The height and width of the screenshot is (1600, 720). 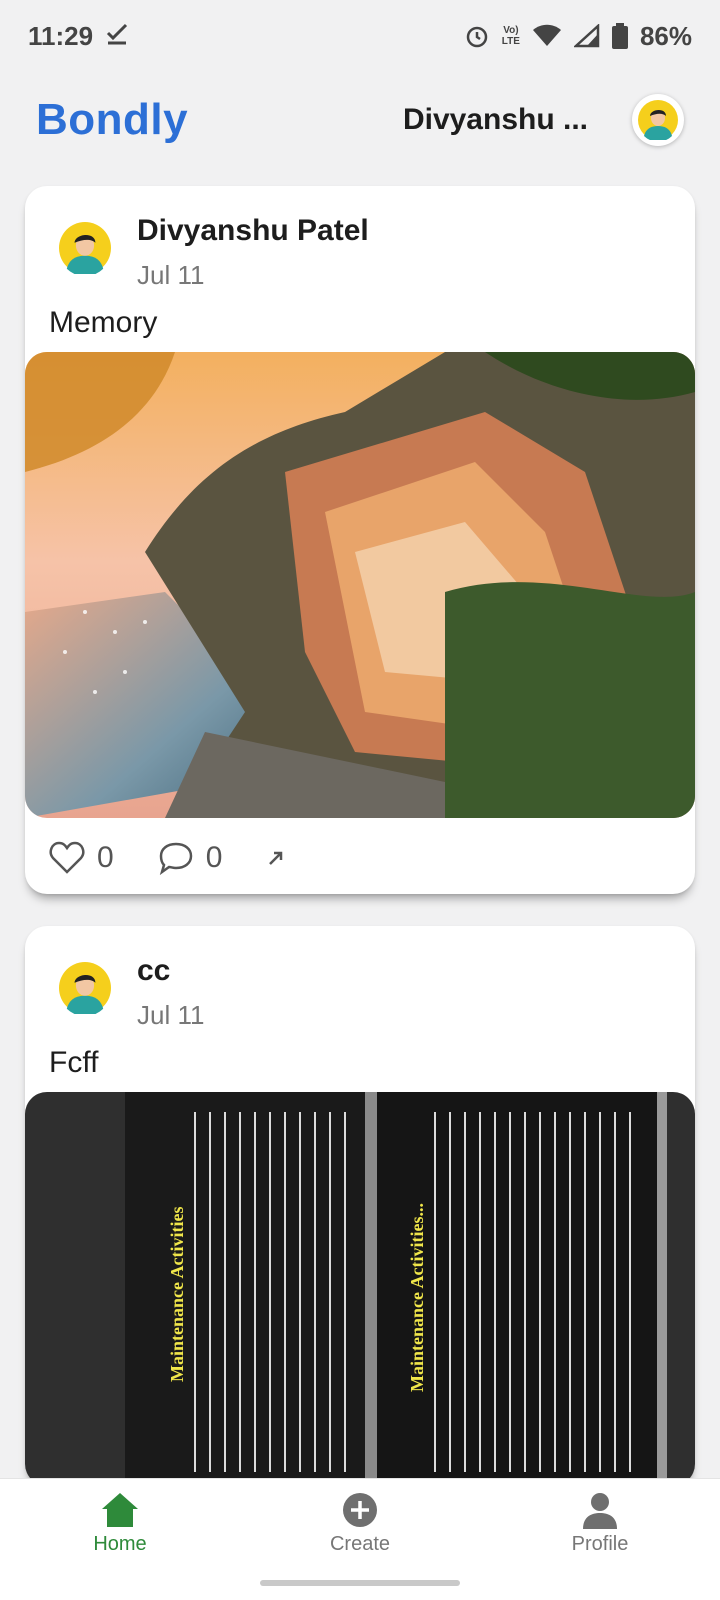 I want to click on person-icon, so click(x=600, y=1511).